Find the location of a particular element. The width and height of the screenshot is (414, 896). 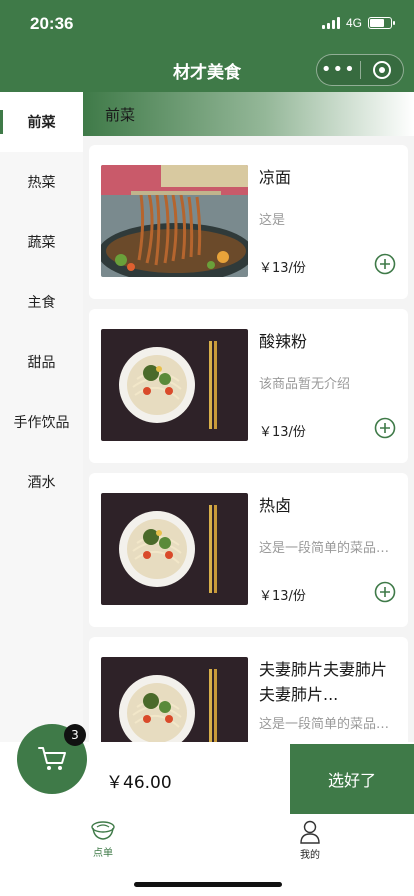

category-item: 主食 is located at coordinates (41, 302).